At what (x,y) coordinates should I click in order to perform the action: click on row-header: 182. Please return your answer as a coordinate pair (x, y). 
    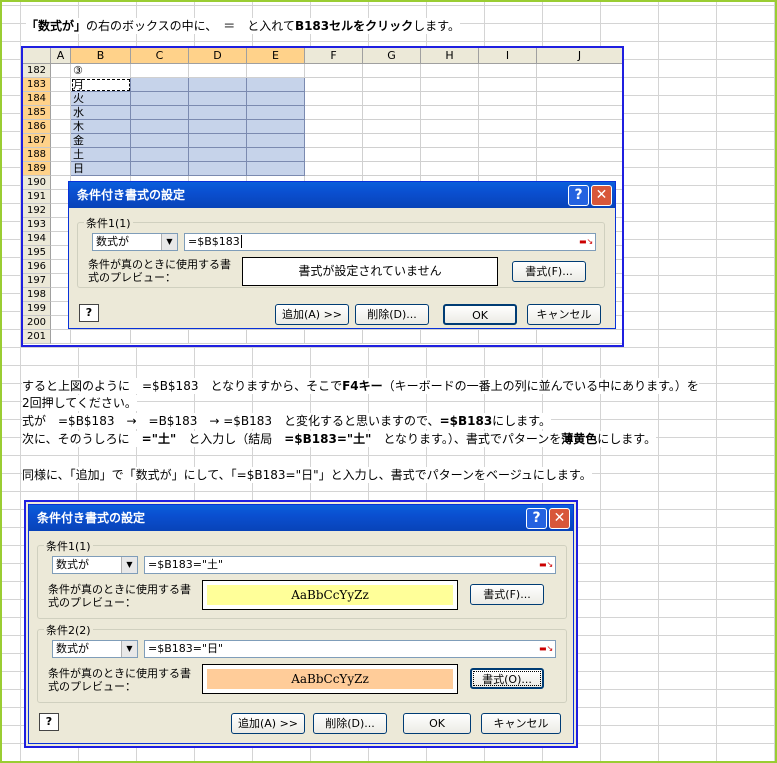
    Looking at the image, I should click on (37, 71).